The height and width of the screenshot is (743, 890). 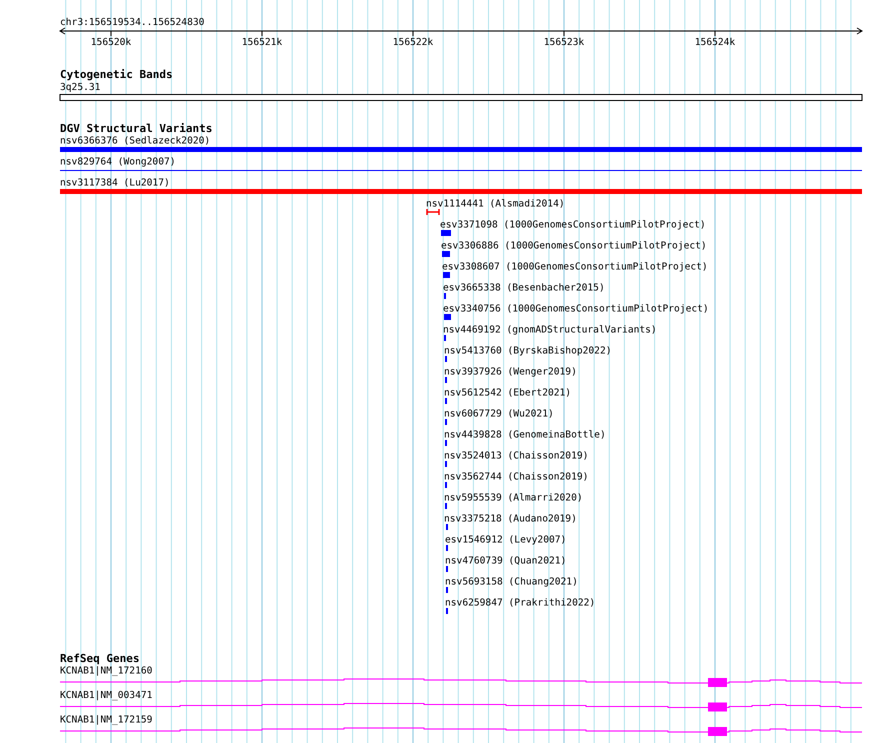 I want to click on variant-label: nsv3937926 (Wenger2019), so click(x=510, y=372).